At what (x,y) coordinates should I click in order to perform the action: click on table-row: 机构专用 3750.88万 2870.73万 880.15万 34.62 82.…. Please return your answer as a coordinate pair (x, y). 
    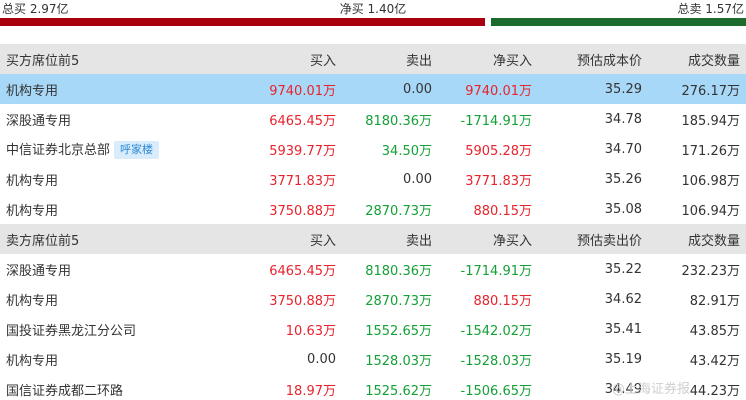
    Looking at the image, I should click on (373, 299).